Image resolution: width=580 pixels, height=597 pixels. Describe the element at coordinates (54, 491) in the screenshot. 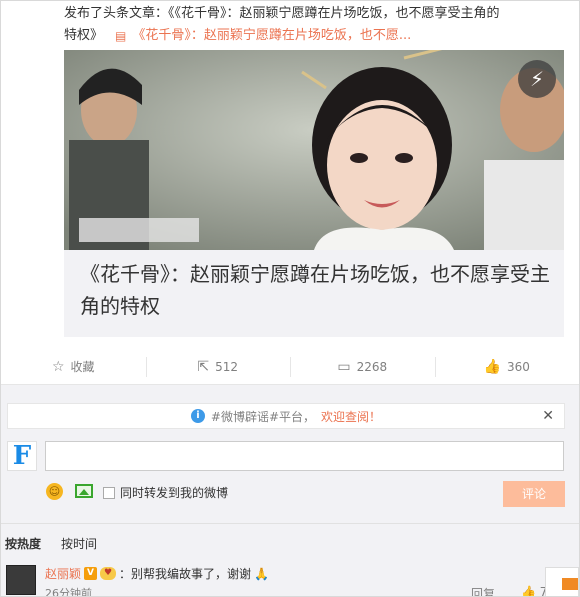

I see `emoji-icon: ☺` at that location.